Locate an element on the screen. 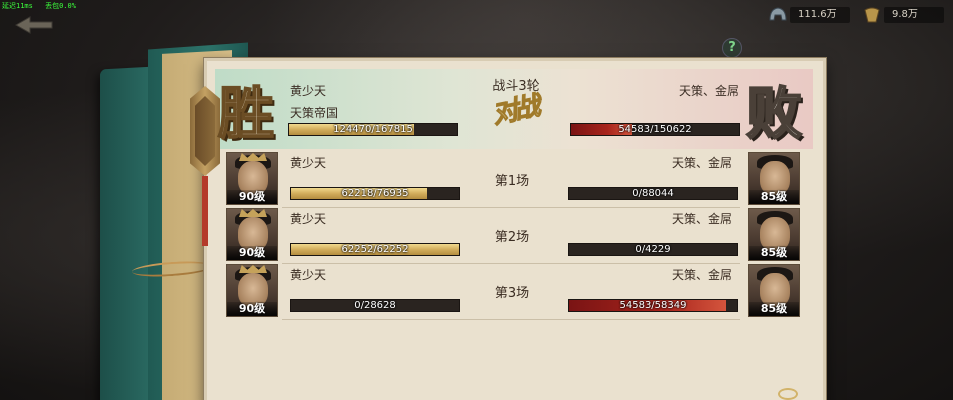 This screenshot has height=400, width=953. right-player-name: 天策、金屌 is located at coordinates (708, 91).